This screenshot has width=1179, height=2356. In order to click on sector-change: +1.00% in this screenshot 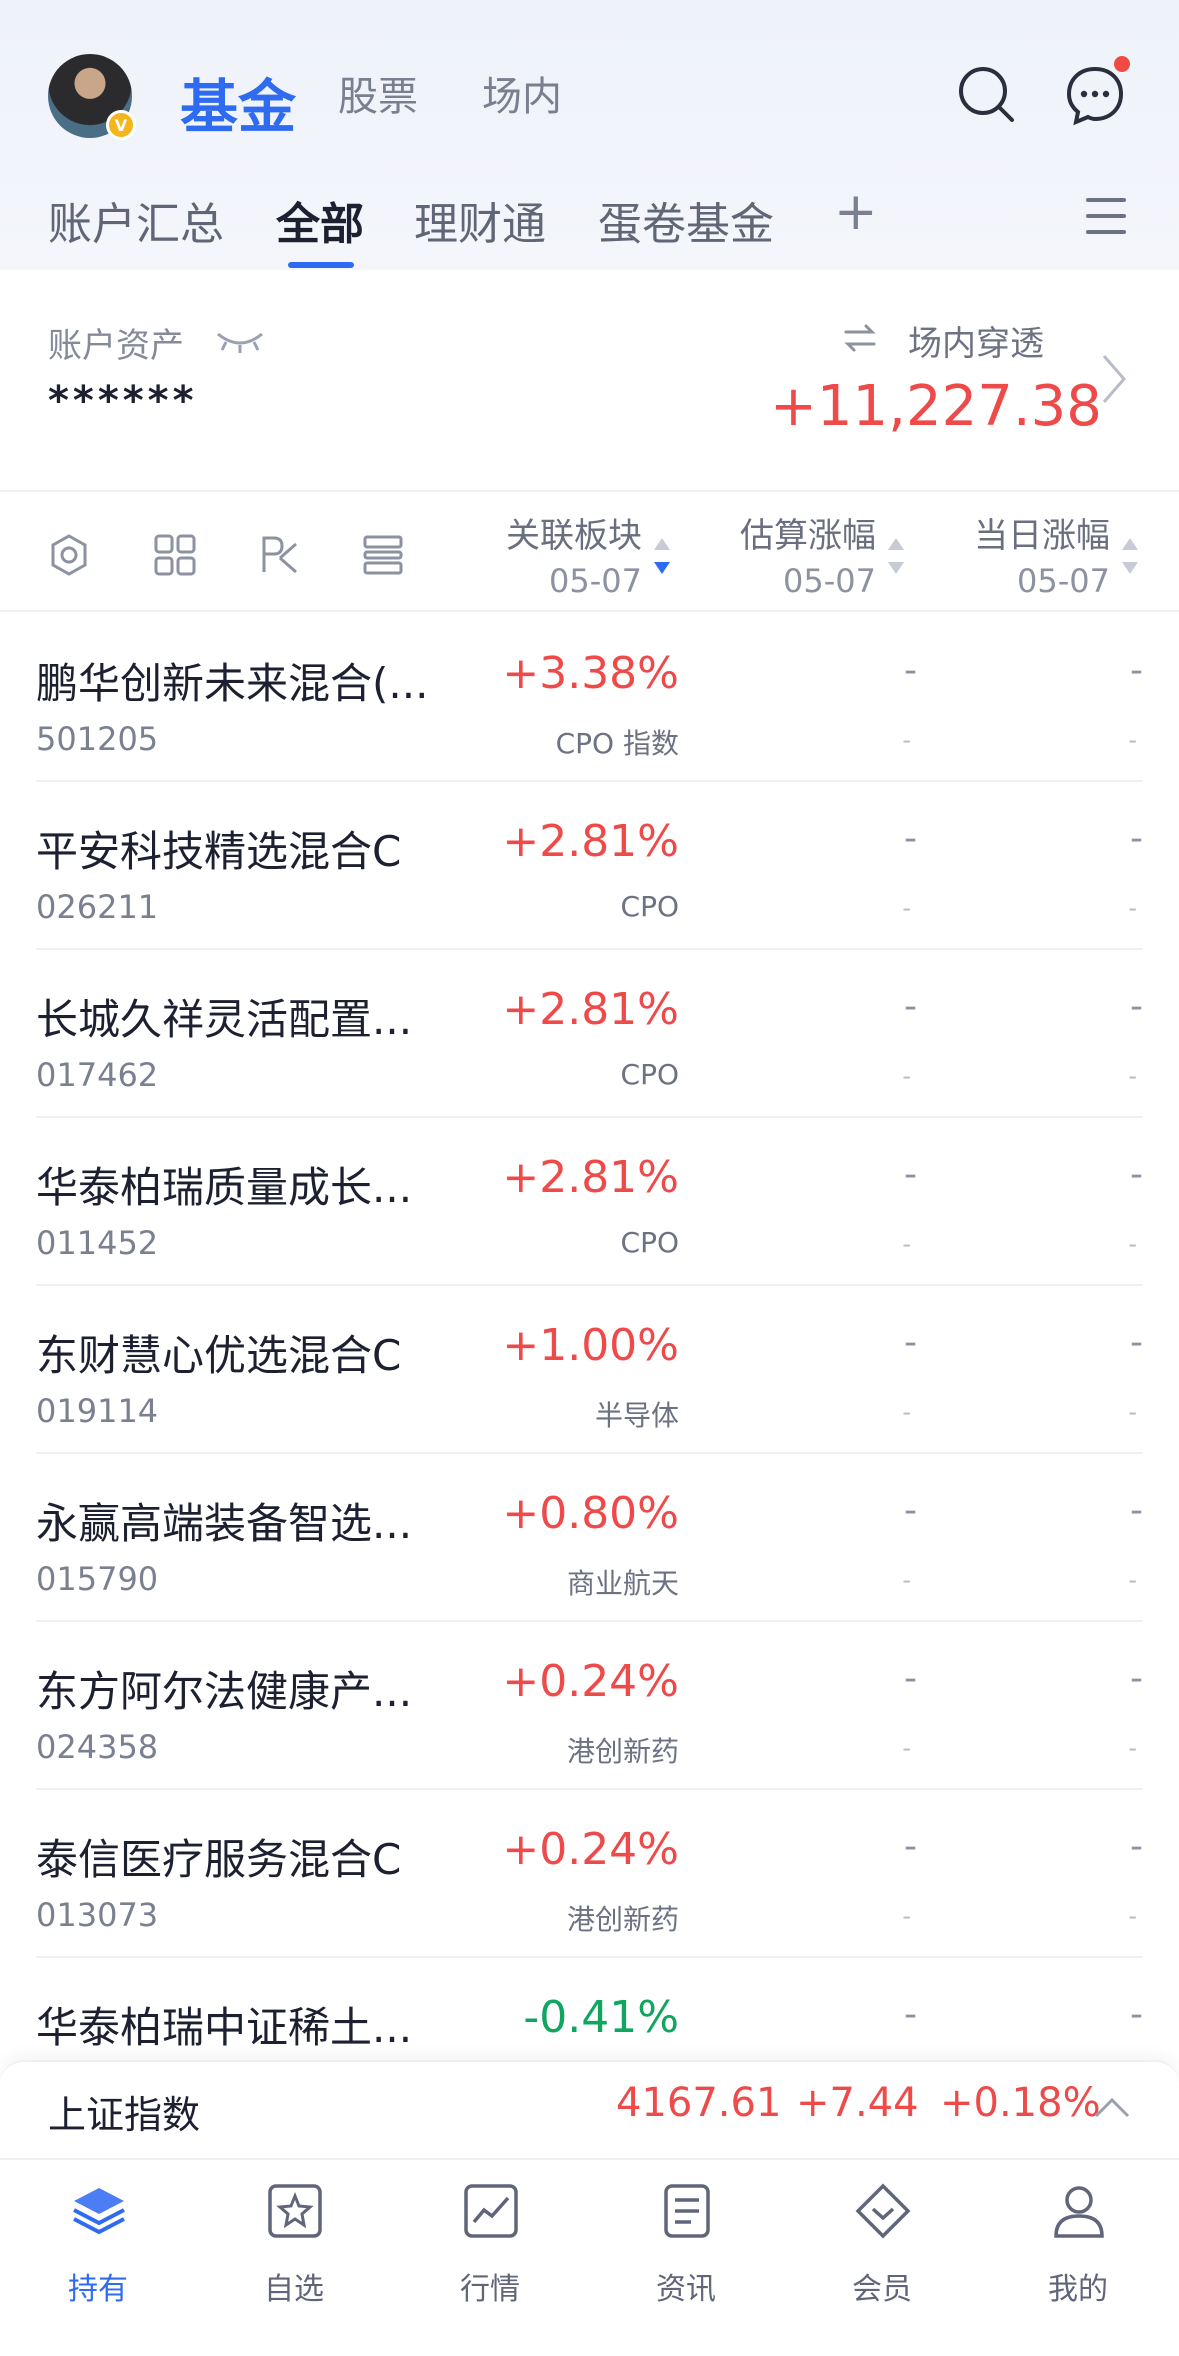, I will do `click(590, 1345)`.